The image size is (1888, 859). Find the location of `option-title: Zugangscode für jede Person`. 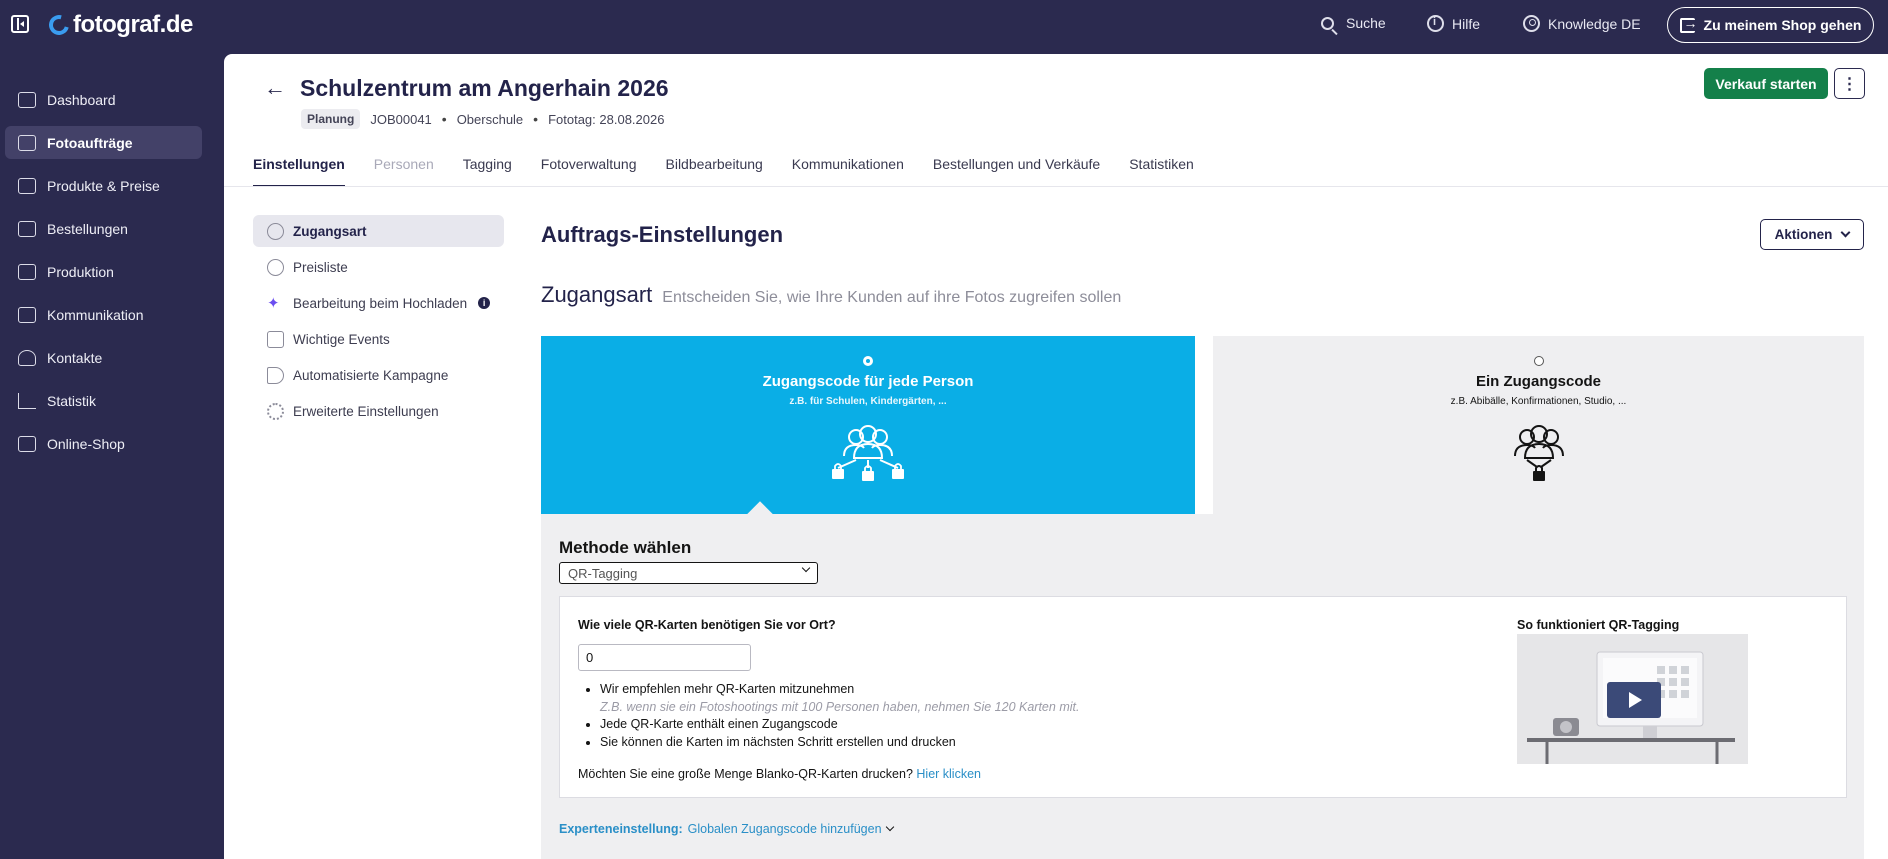

option-title: Zugangscode für jede Person is located at coordinates (868, 381).